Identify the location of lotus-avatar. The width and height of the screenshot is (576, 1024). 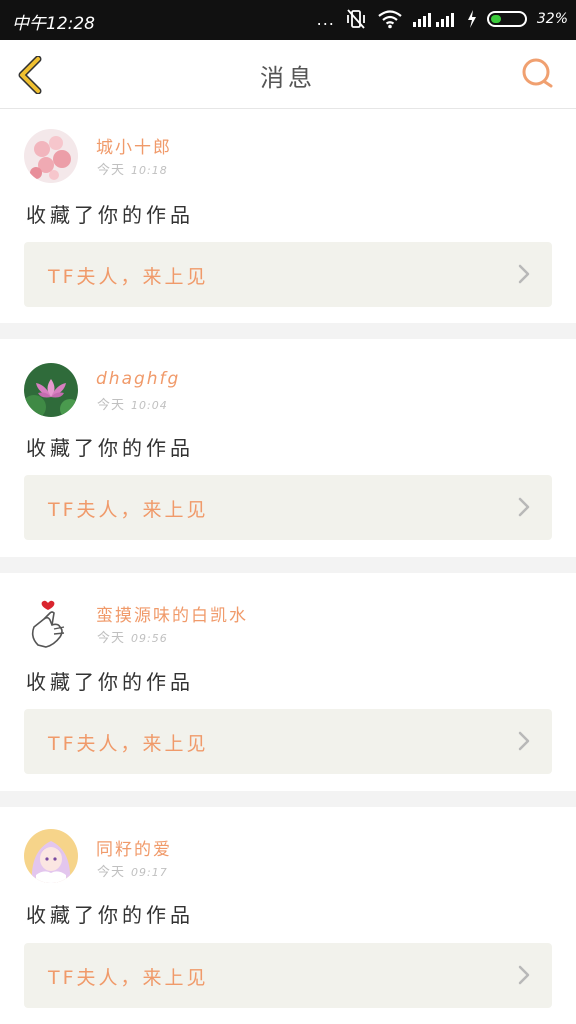
(51, 390).